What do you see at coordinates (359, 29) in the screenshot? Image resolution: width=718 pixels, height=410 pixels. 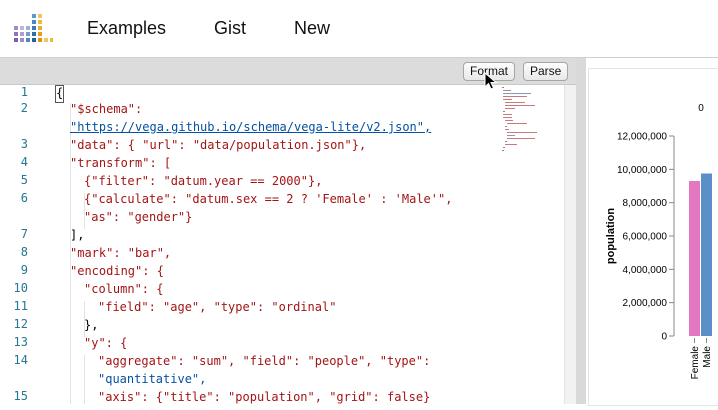 I see `app-header: Examples Gist New` at bounding box center [359, 29].